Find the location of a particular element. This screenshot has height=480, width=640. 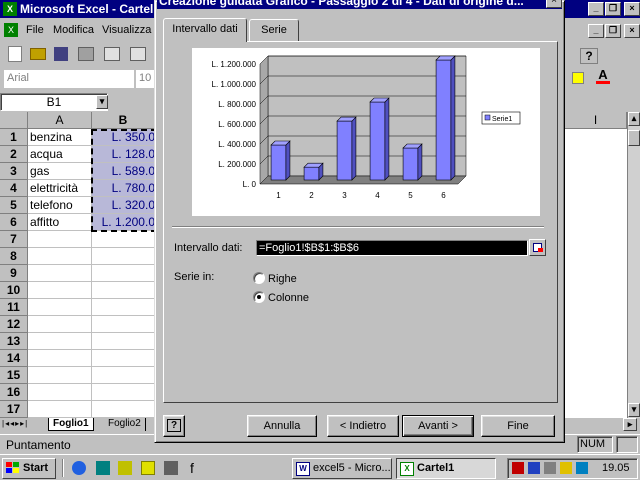

help-button: ? is located at coordinates (174, 426).